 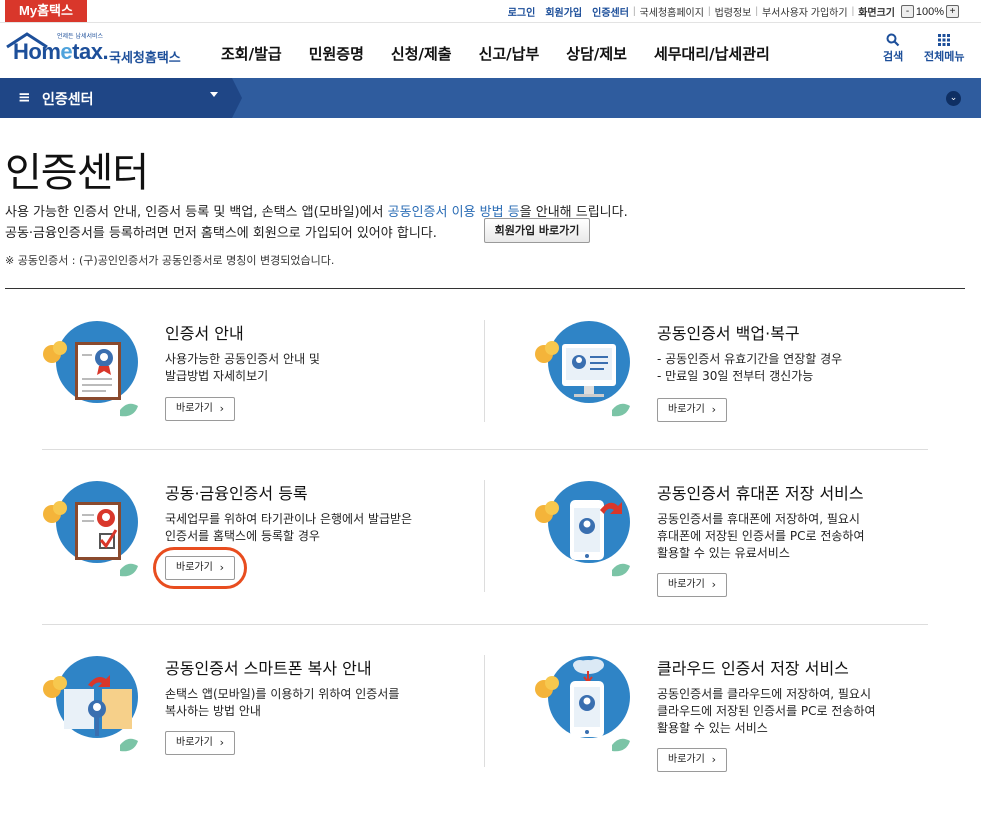 I want to click on phone-storage-go-button: 바로가기 ›, so click(x=692, y=585).